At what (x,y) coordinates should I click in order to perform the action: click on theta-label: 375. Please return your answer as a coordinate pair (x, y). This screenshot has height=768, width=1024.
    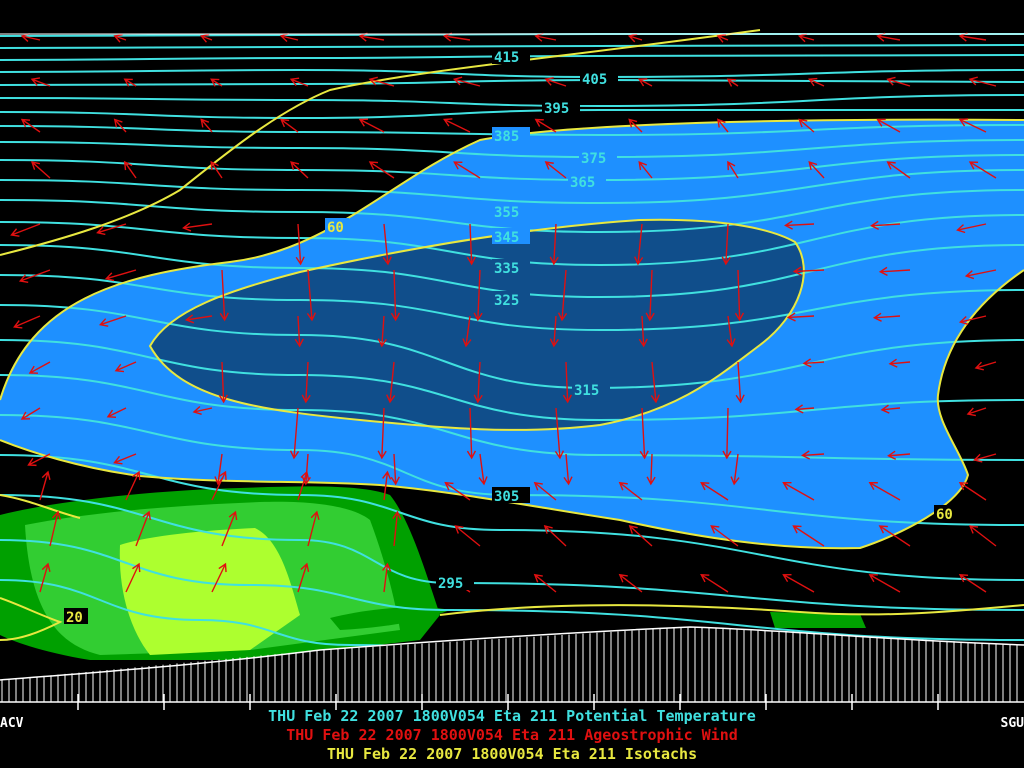
    Looking at the image, I should click on (593, 159).